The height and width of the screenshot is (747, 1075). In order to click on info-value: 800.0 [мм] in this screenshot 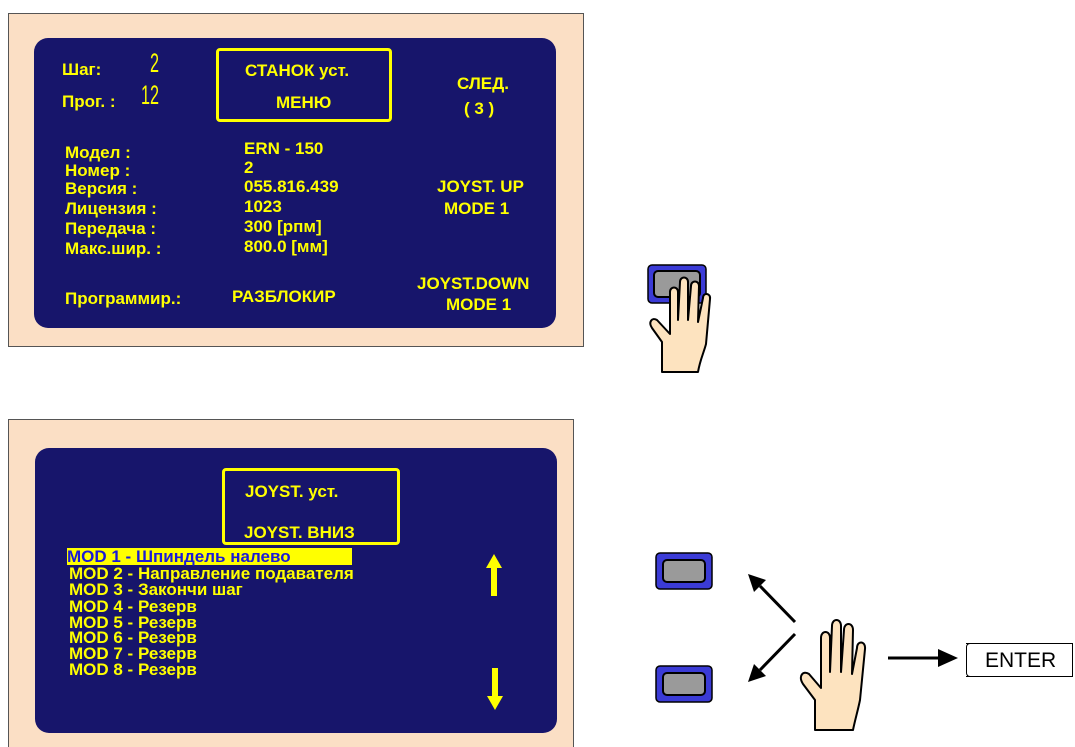, I will do `click(286, 246)`.